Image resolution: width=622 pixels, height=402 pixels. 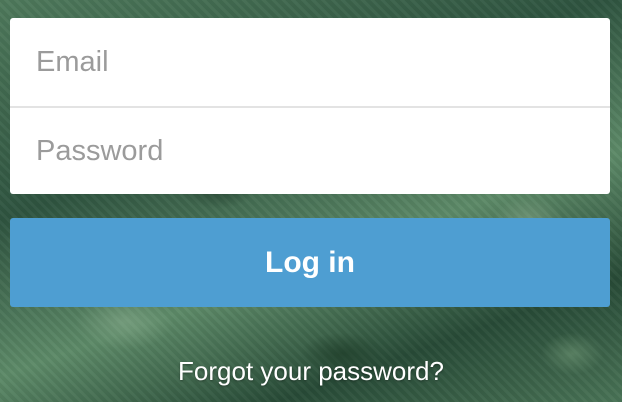 I want to click on forgot-password-link: Forgot your password?, so click(x=311, y=371).